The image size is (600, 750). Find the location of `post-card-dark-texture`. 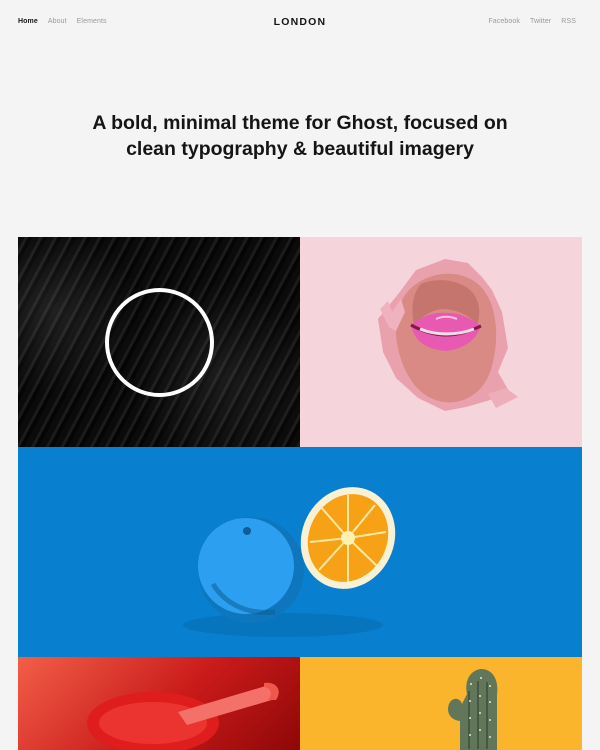

post-card-dark-texture is located at coordinates (159, 342).